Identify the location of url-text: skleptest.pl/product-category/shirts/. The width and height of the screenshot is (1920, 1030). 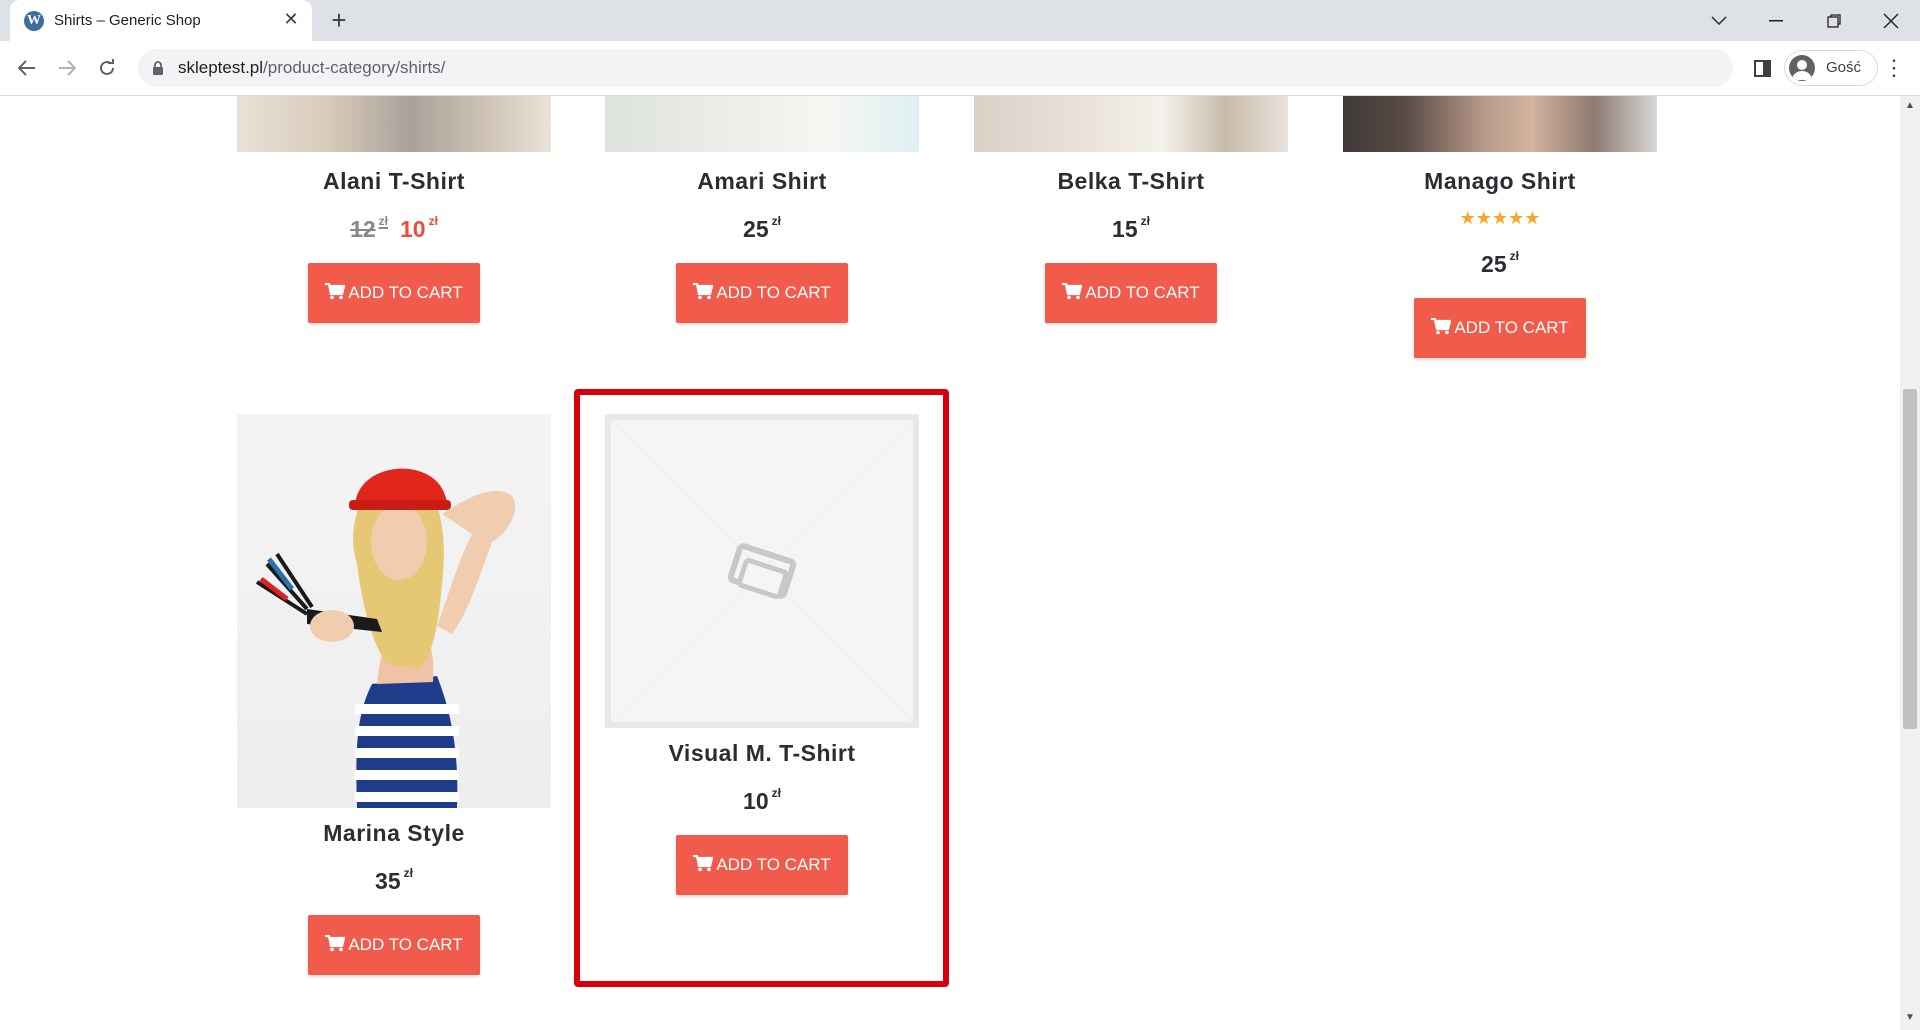
(311, 68).